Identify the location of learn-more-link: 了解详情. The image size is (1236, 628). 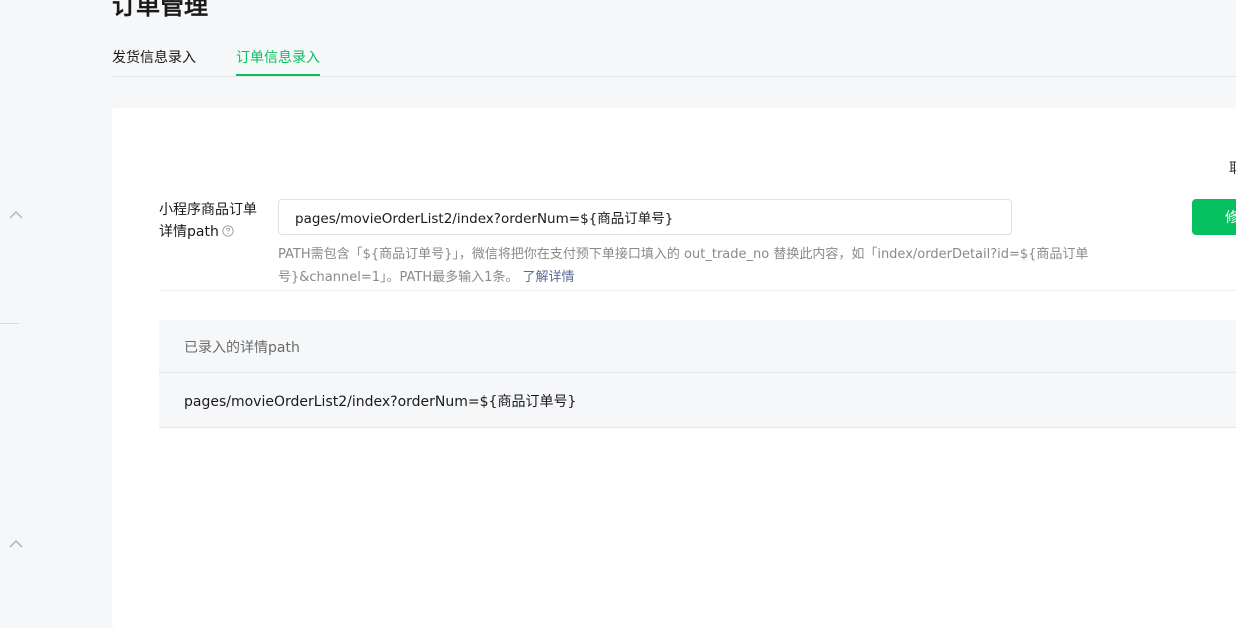
(549, 277).